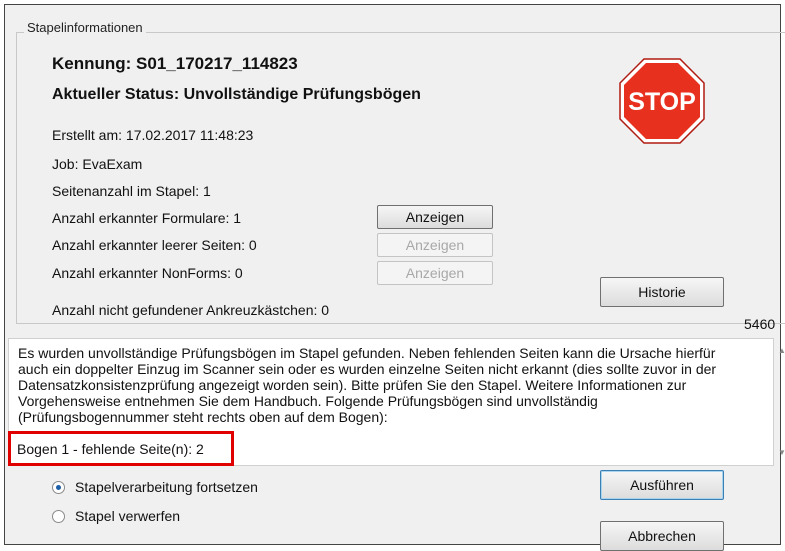 The height and width of the screenshot is (551, 785). What do you see at coordinates (127, 516) in the screenshot?
I see `verwerfen-label: Stapel verwerfen` at bounding box center [127, 516].